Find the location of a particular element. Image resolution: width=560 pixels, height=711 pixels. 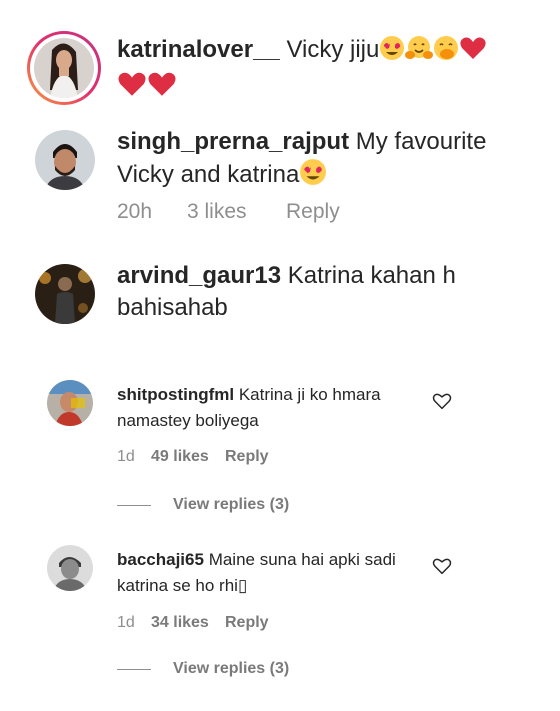

comment-meta: 20h 3 likes Reply is located at coordinates (228, 212).